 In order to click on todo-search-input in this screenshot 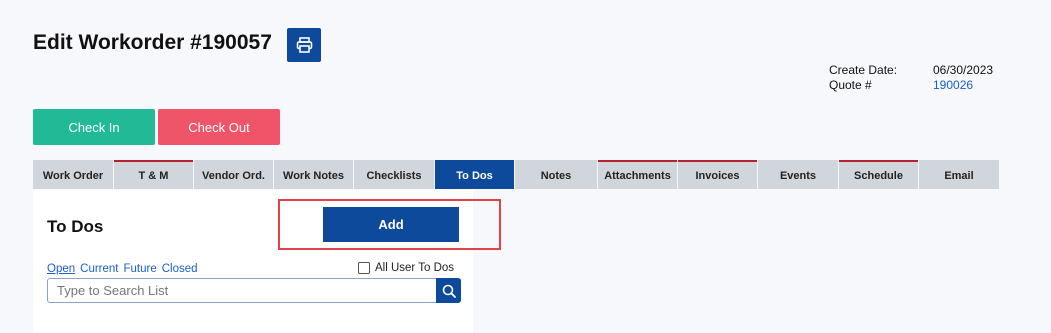, I will do `click(238, 290)`.